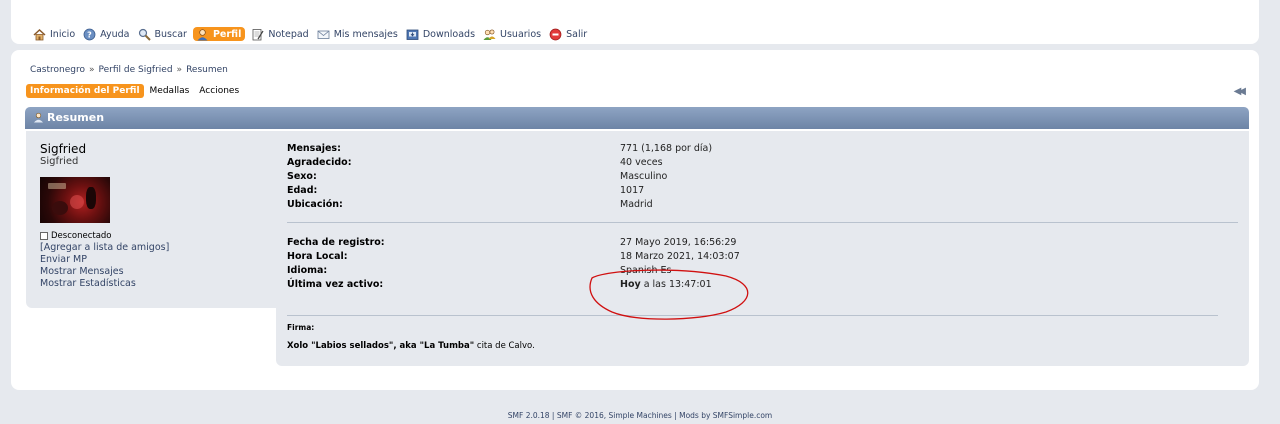 Image resolution: width=1280 pixels, height=424 pixels. Describe the element at coordinates (302, 190) in the screenshot. I see `detail-label: Edad:` at that location.